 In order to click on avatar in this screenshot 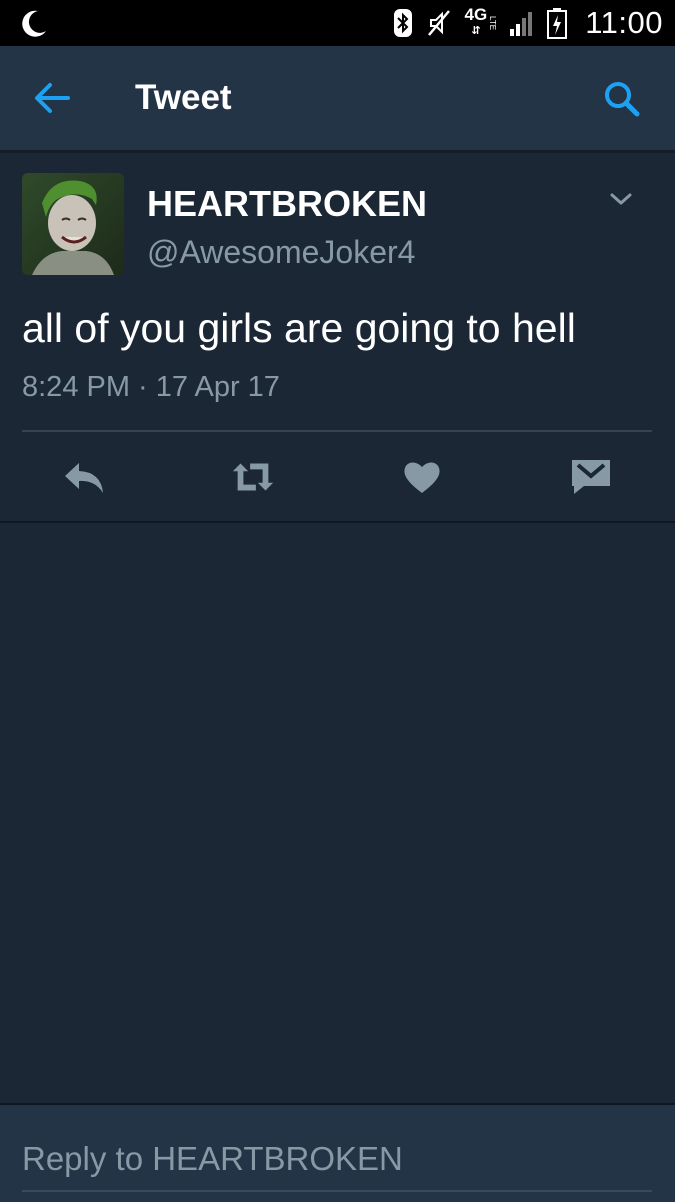, I will do `click(73, 224)`.